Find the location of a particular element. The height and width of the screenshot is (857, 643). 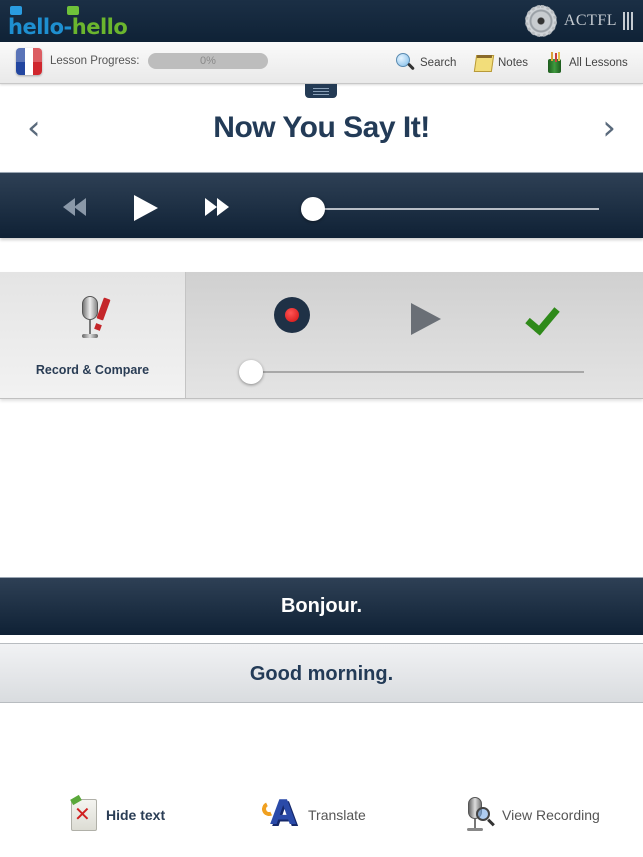

notes-label: Notes is located at coordinates (513, 63).